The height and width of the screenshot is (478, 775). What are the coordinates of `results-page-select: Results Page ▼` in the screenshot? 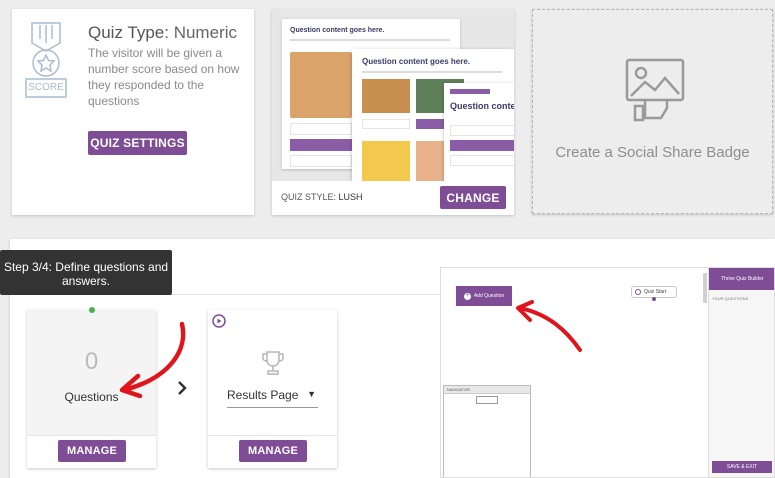 It's located at (272, 398).